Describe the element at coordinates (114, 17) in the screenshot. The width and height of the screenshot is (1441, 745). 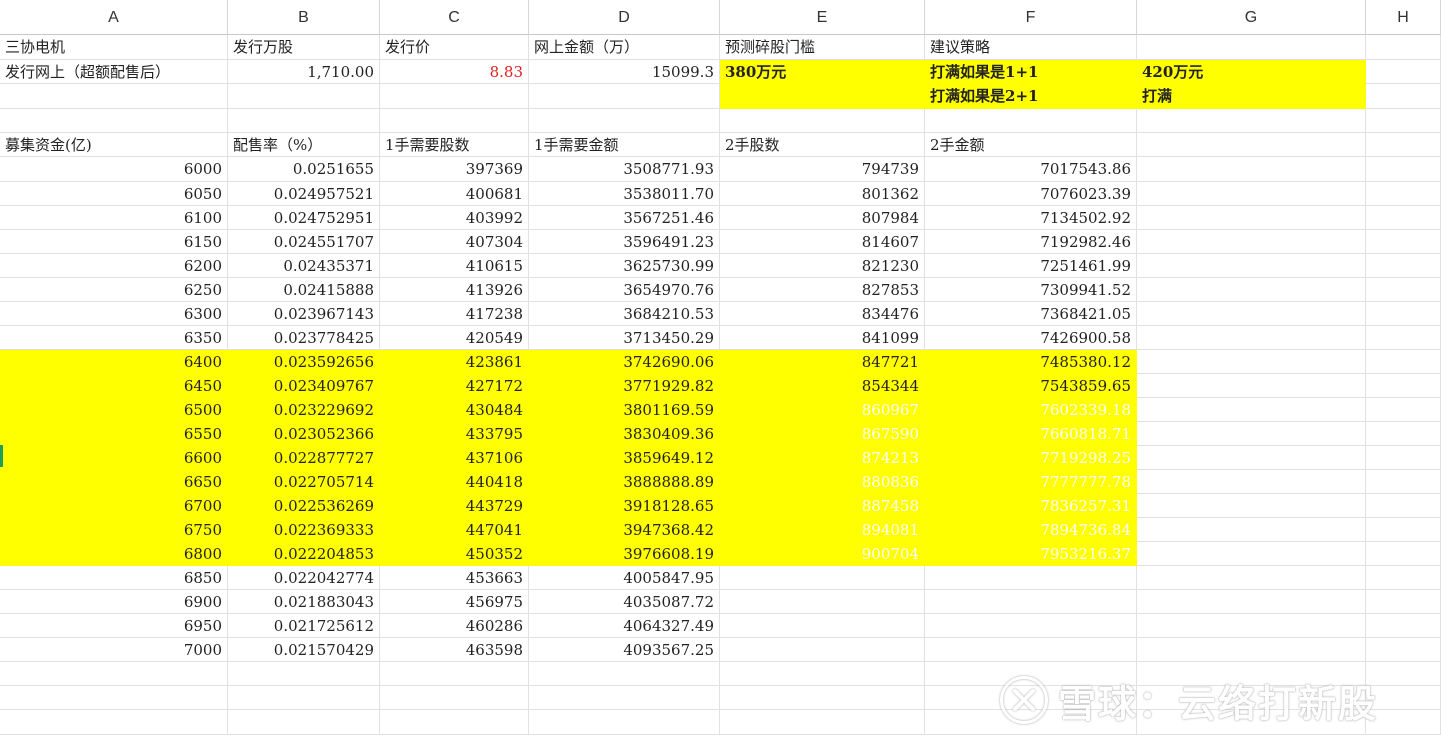
I see `column-header-a: A` at that location.